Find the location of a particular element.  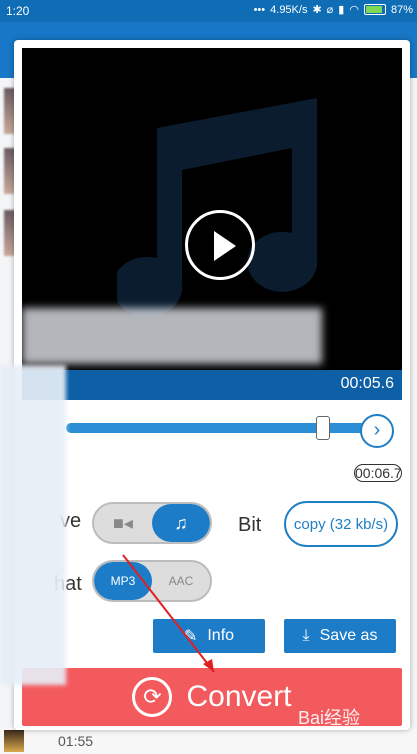

watermark: Bai经验 is located at coordinates (329, 718).